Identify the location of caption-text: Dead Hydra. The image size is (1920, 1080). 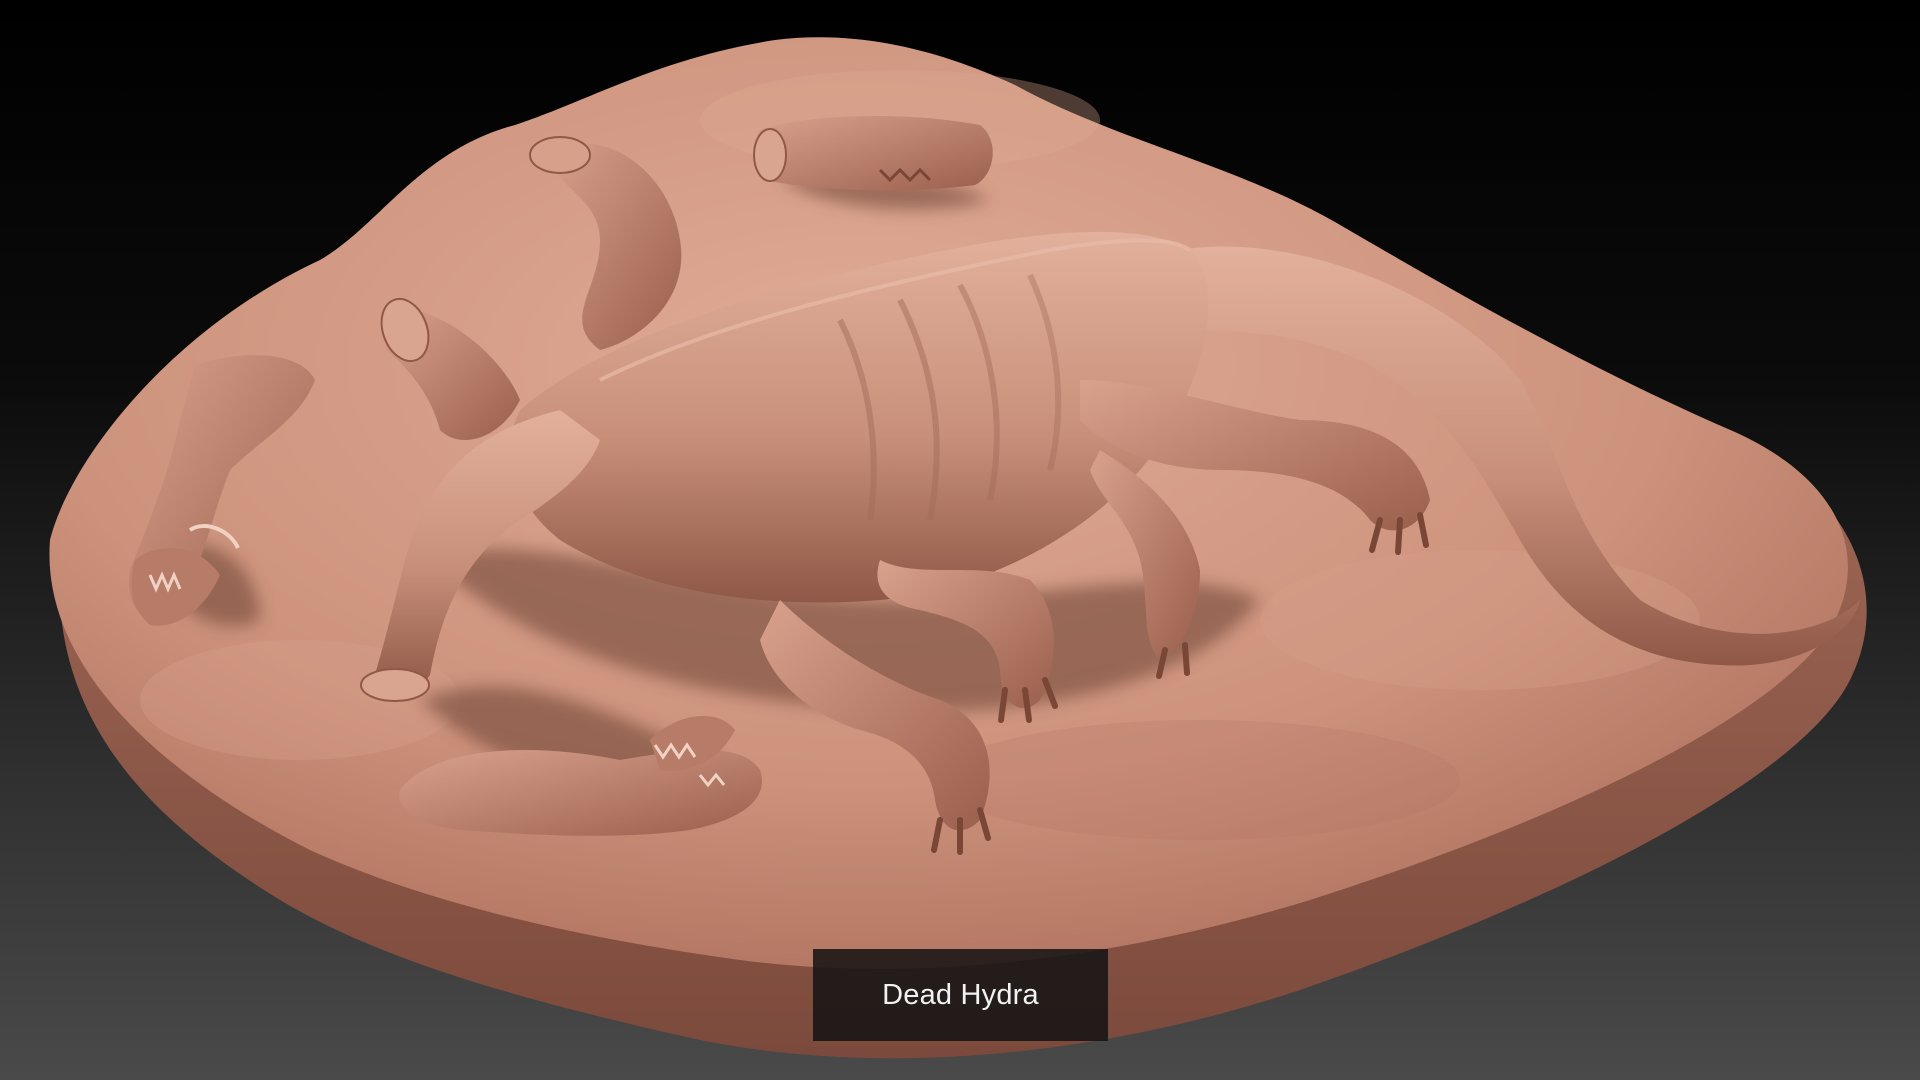
(960, 994).